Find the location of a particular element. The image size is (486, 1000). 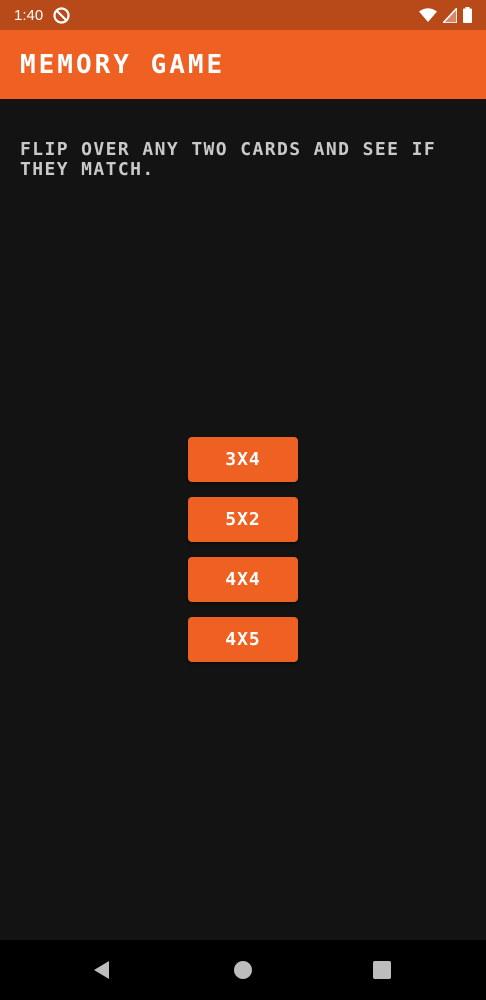

navigation-bar is located at coordinates (243, 970).